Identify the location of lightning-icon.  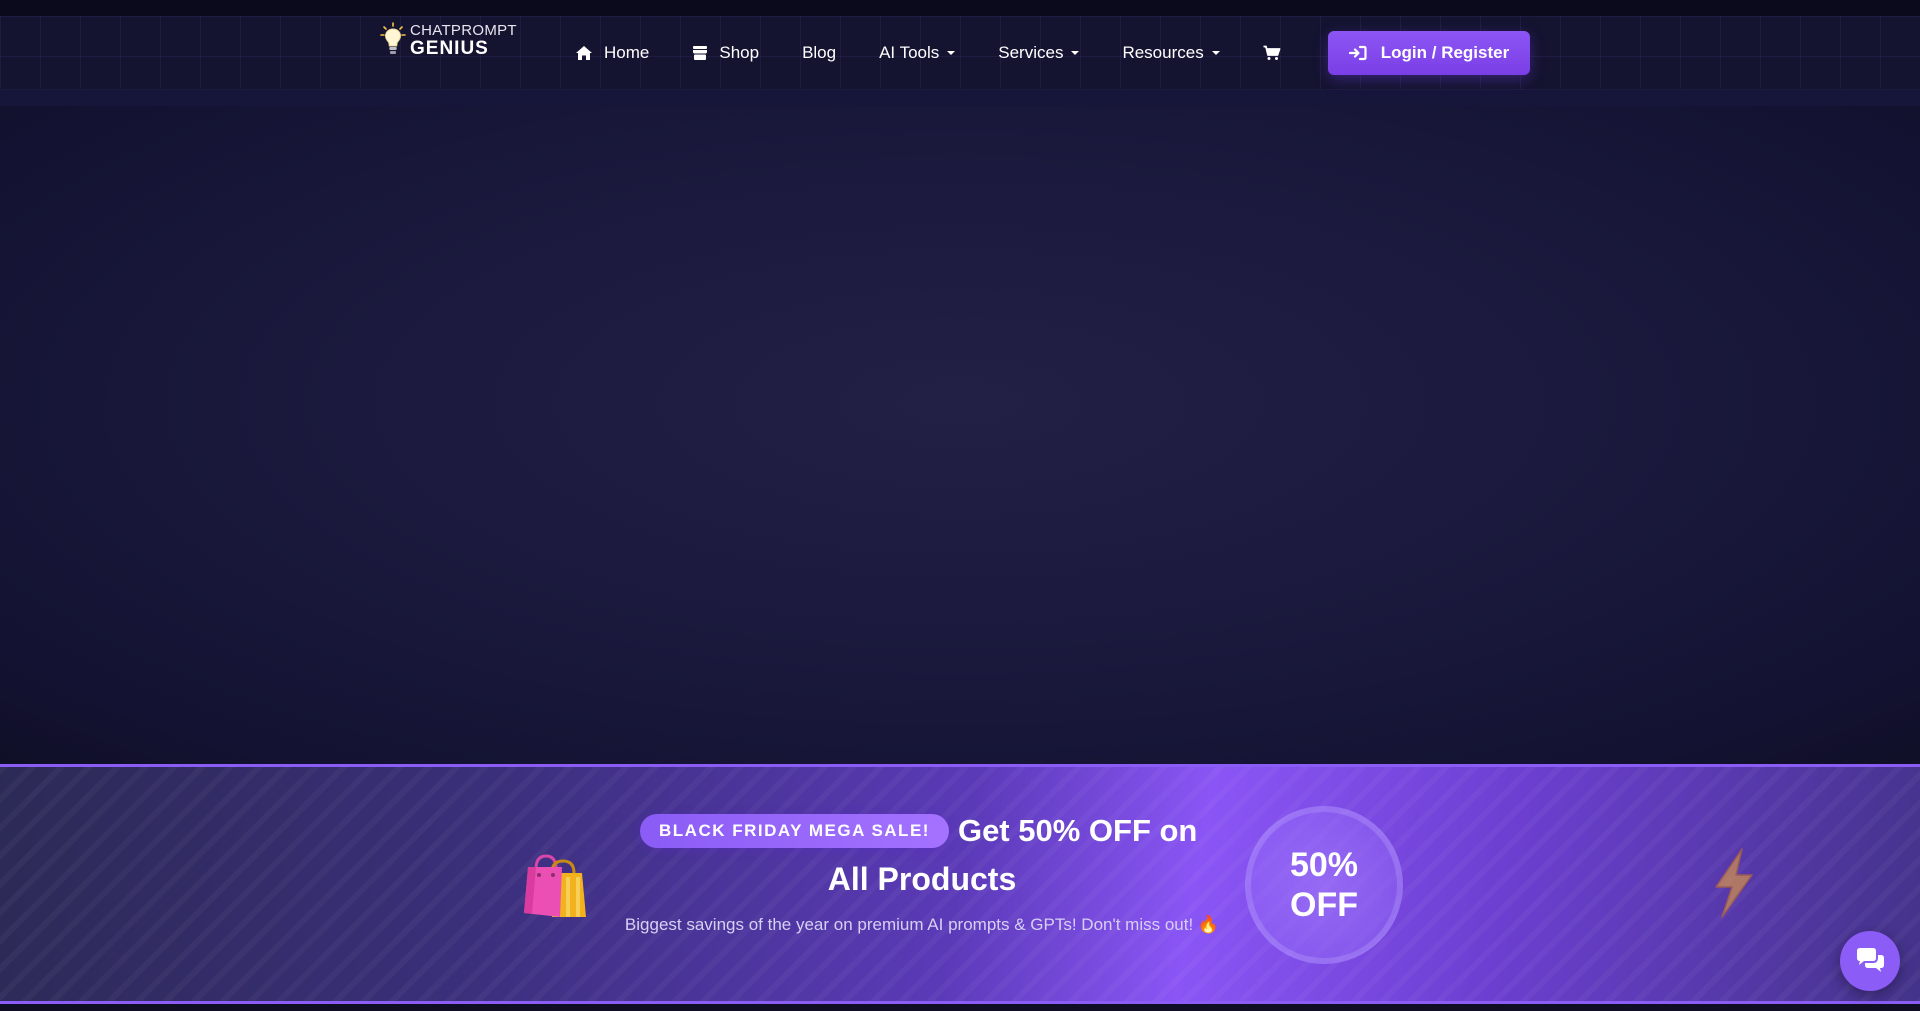
(1734, 883).